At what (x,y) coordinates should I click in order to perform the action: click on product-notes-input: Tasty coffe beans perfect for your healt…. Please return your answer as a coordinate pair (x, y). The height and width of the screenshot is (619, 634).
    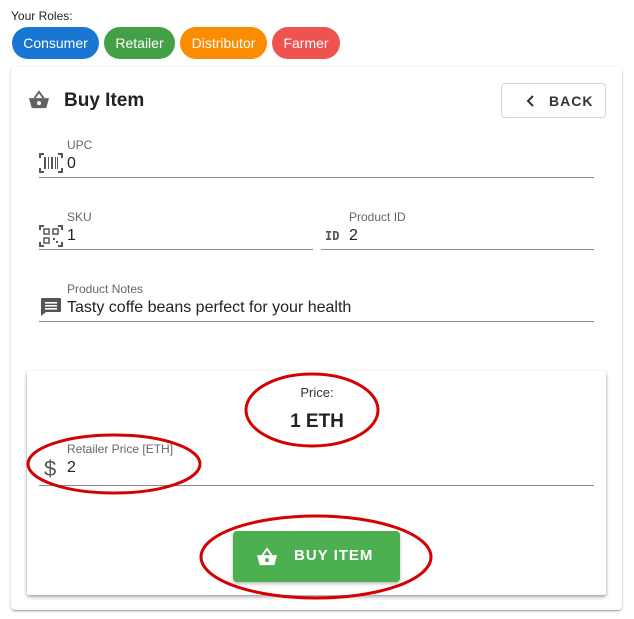
    Looking at the image, I should click on (209, 308).